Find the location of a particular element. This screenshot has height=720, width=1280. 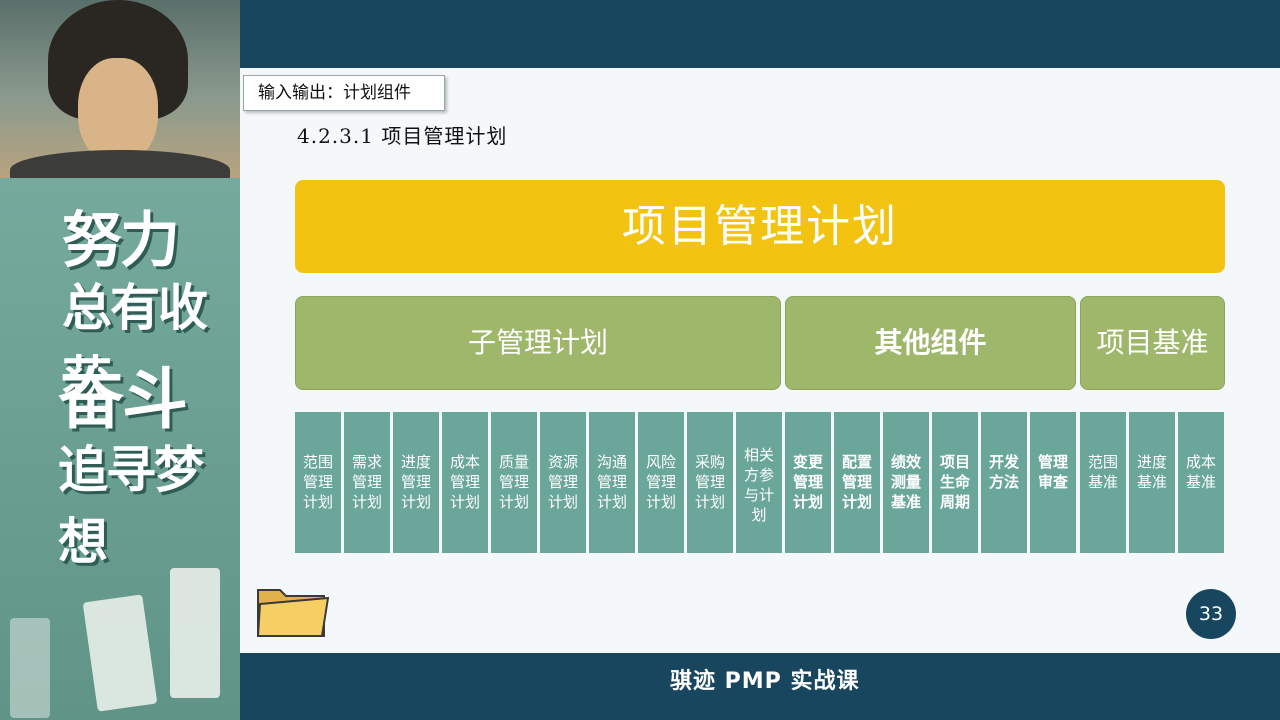

webcam-video is located at coordinates (120, 95).